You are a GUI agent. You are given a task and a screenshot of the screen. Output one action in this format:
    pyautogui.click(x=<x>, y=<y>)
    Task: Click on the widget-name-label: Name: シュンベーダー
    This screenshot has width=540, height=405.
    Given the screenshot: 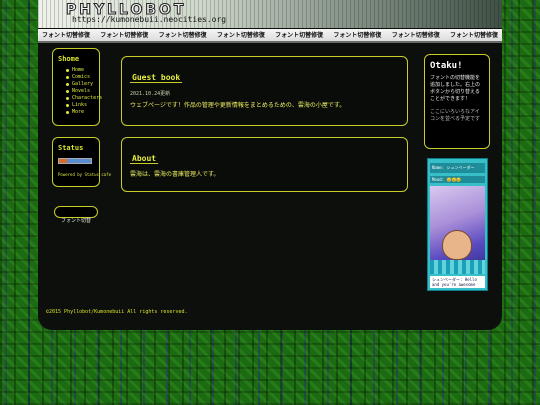 What is the action you would take?
    pyautogui.click(x=457, y=168)
    